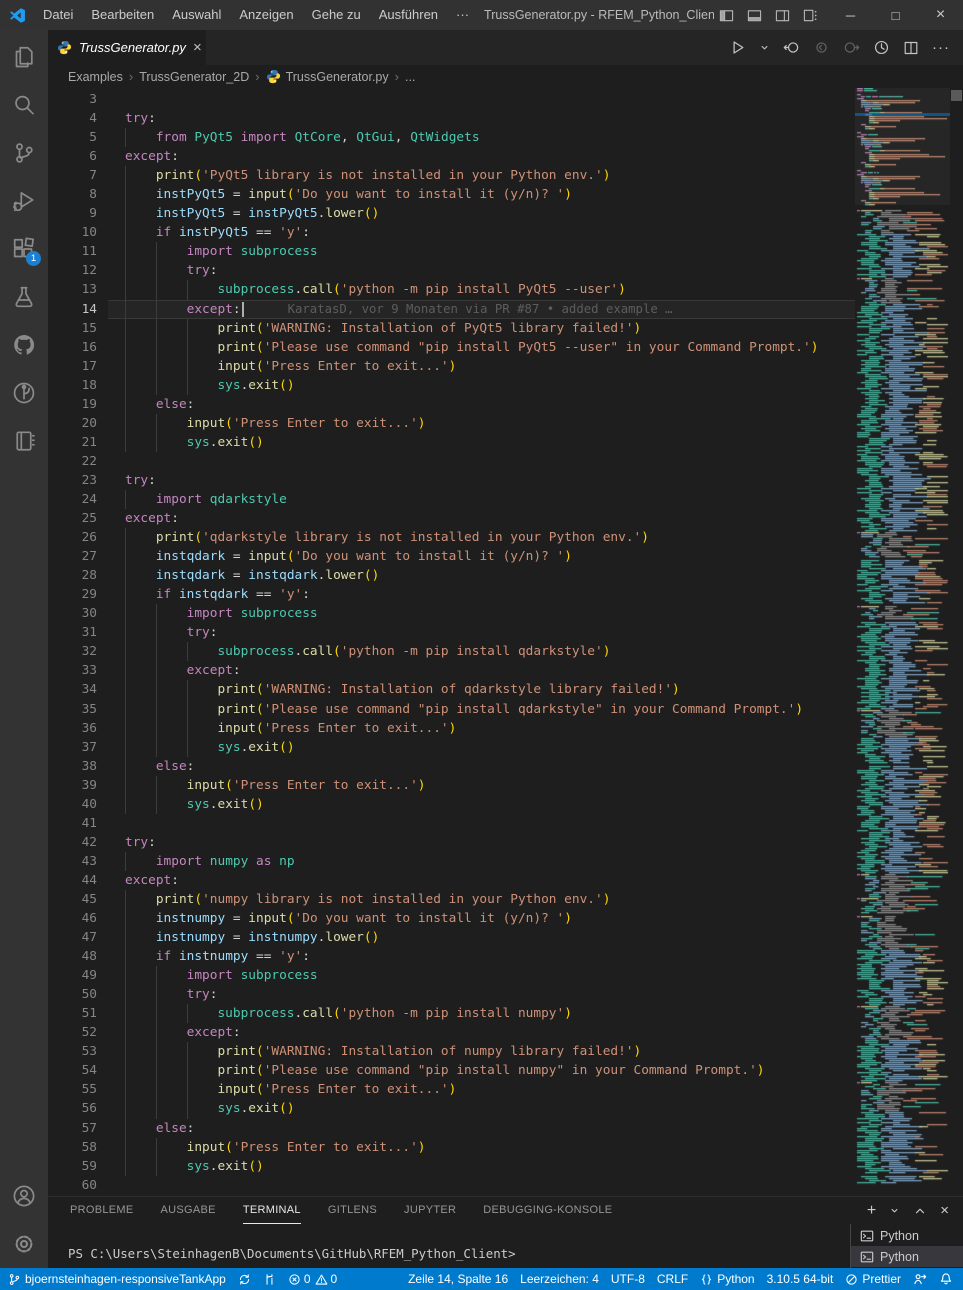  Describe the element at coordinates (451, 785) in the screenshot. I see `code-line-39: 39 input('Press Enter to exit...')` at that location.